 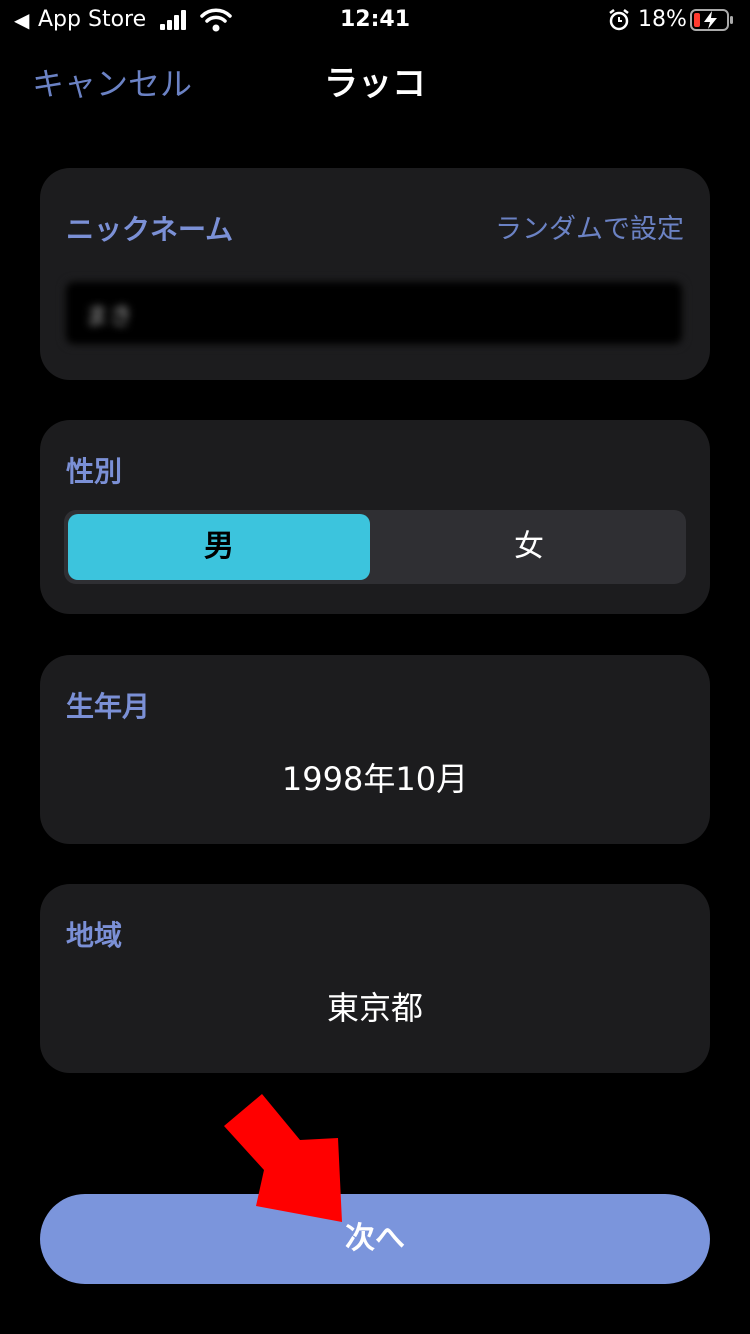 I want to click on region-value: 東京都, so click(x=375, y=1008).